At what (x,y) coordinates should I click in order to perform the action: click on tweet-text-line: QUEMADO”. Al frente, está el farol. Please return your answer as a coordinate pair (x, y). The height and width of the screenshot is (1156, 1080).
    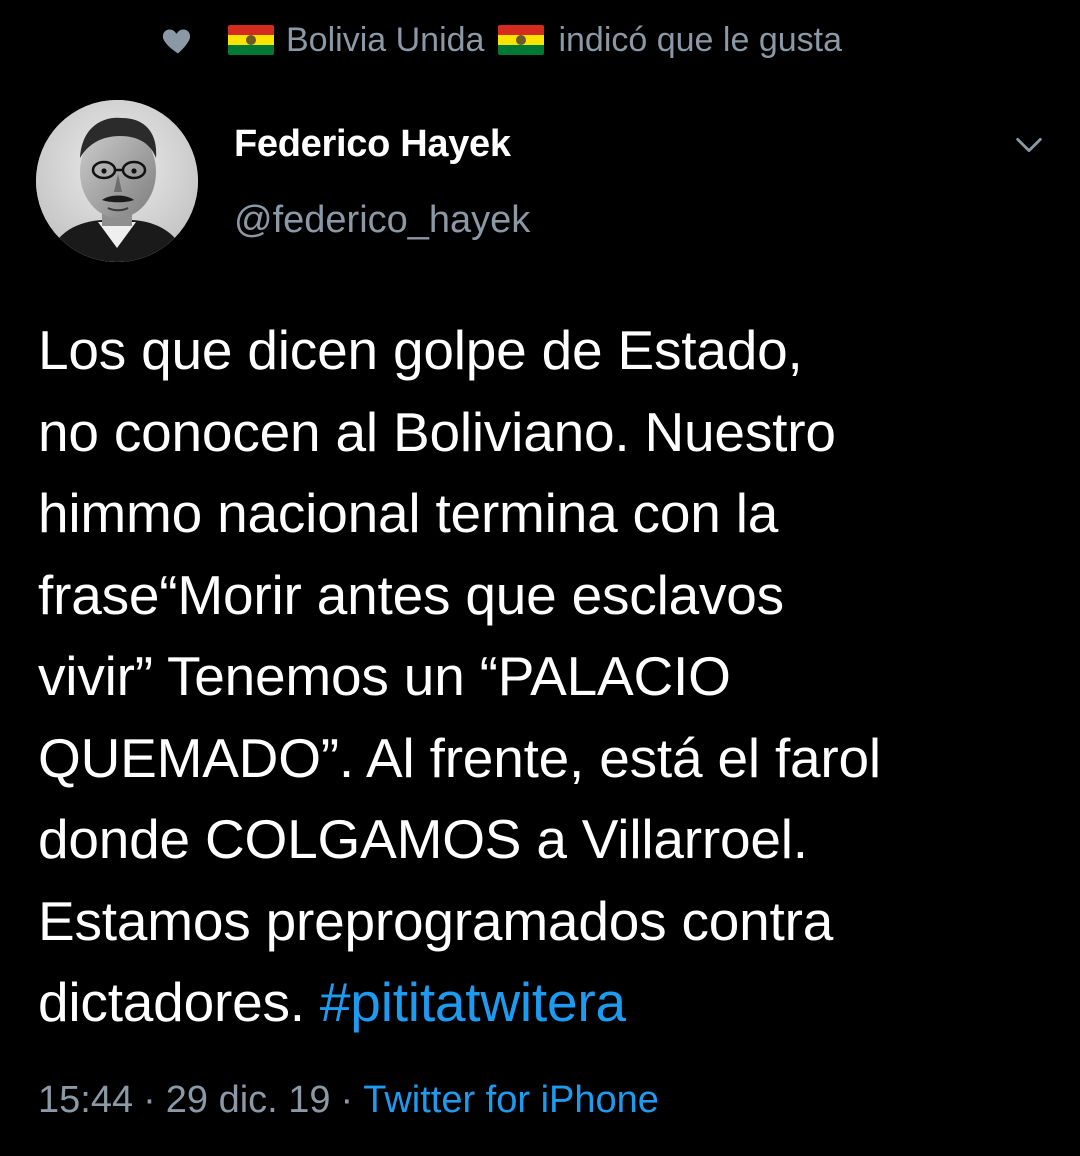
    Looking at the image, I should click on (459, 757).